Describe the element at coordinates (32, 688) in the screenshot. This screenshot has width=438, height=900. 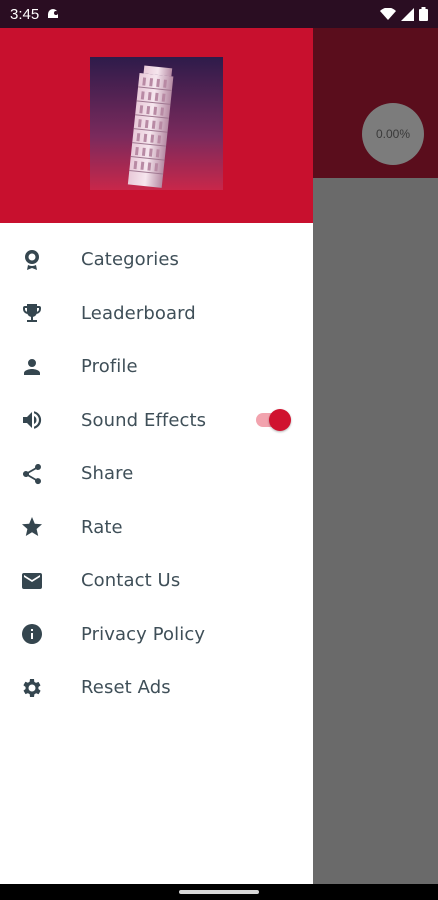
I see `gear-icon` at that location.